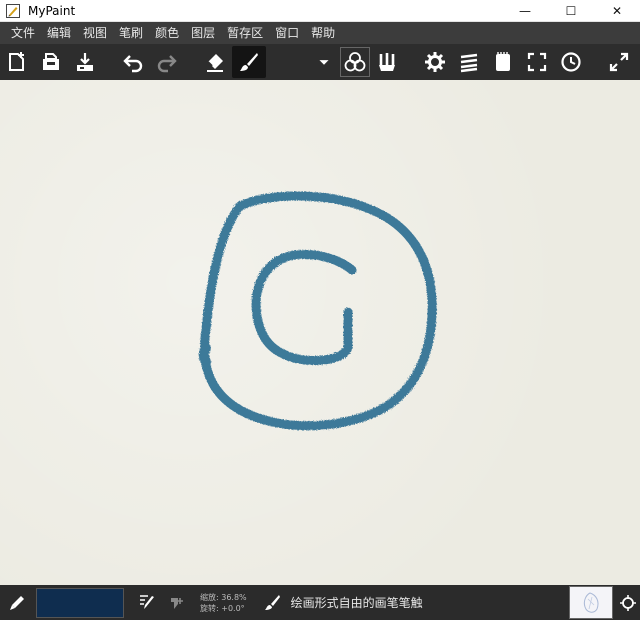 Image resolution: width=640 pixels, height=620 pixels. Describe the element at coordinates (131, 33) in the screenshot. I see `menu-brush: 笔刷` at that location.